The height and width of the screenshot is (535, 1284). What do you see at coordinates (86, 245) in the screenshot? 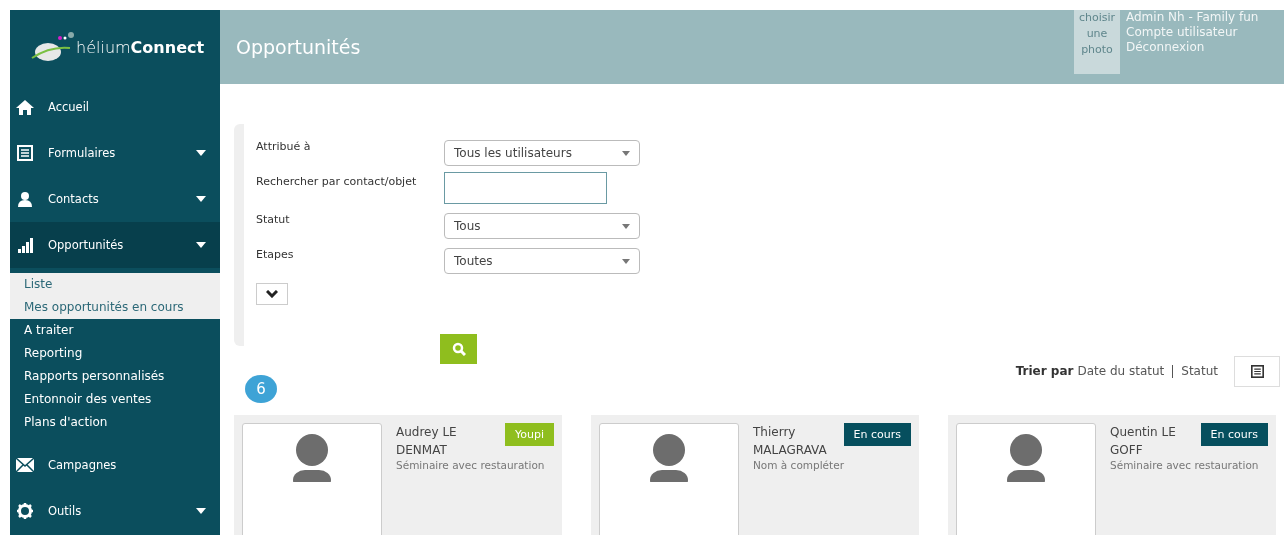
I see `nav-label: Opportunités` at bounding box center [86, 245].